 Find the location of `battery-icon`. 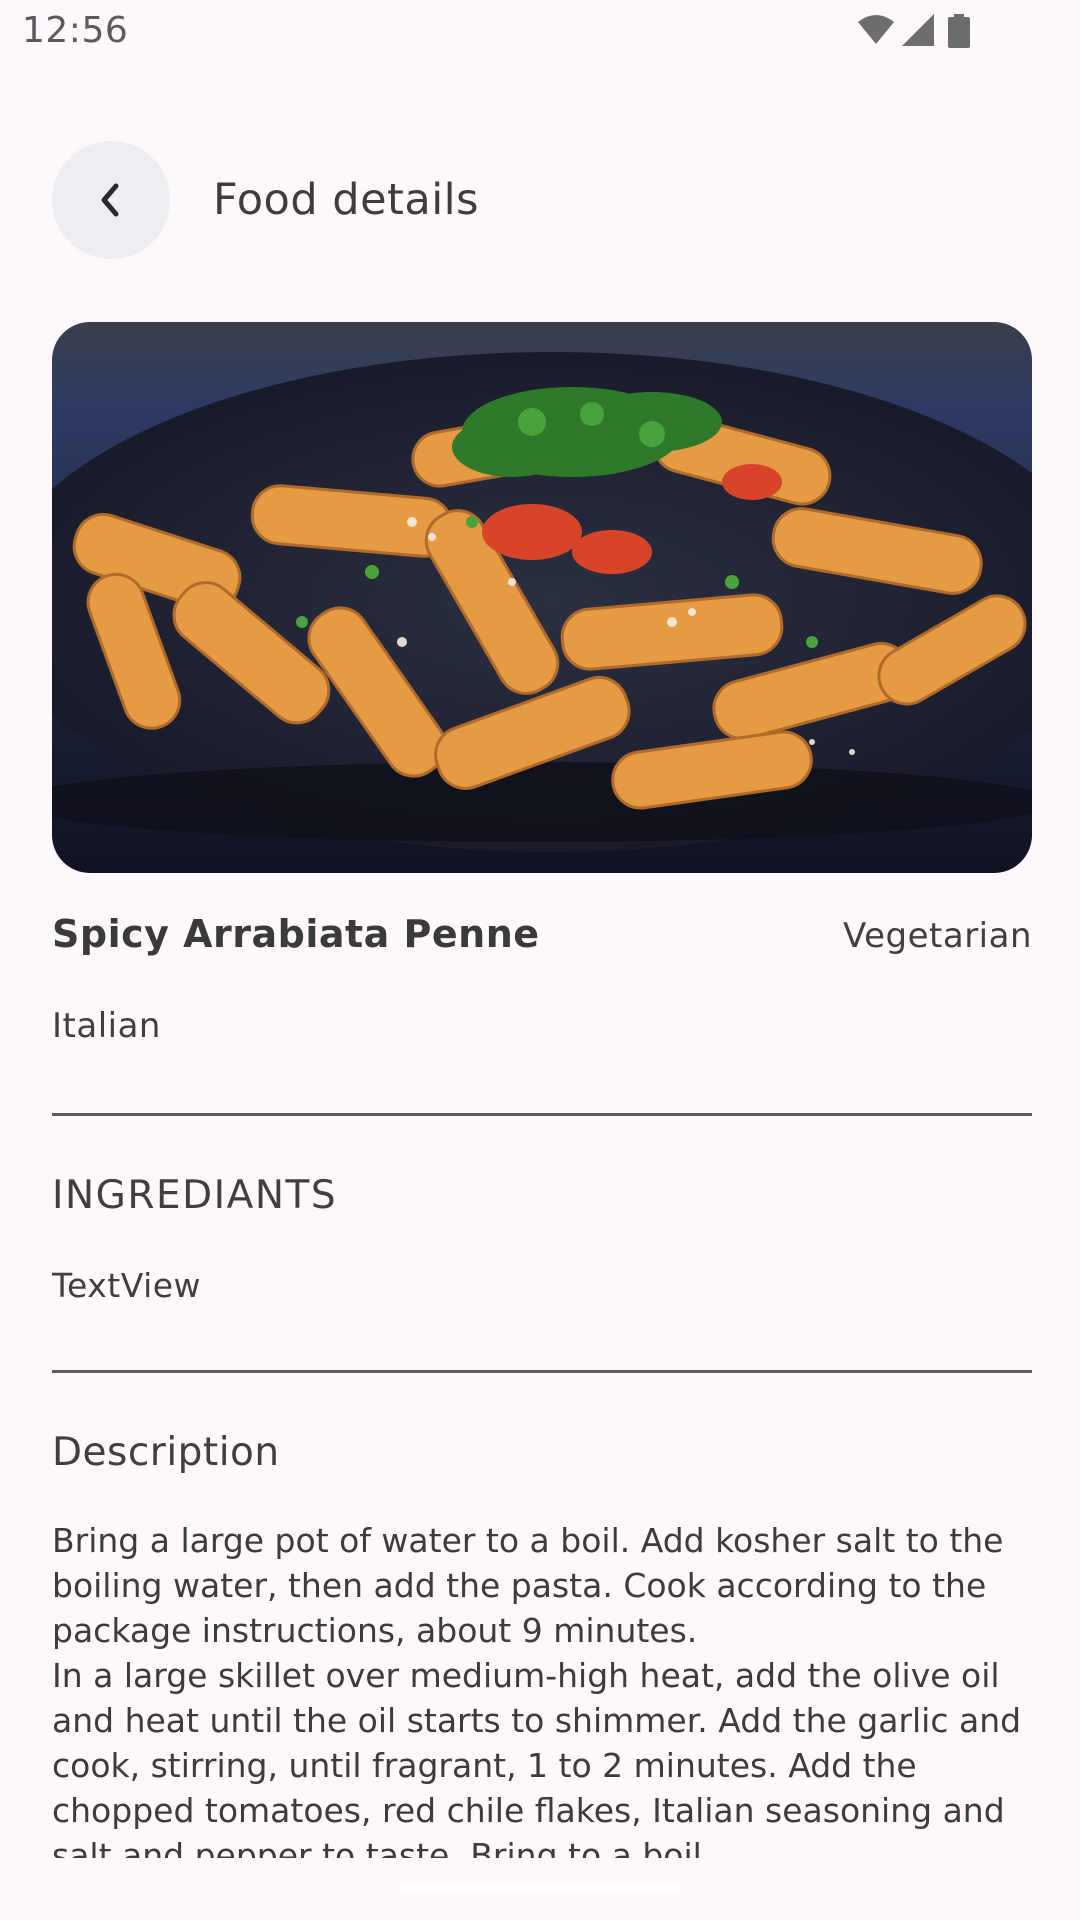

battery-icon is located at coordinates (959, 31).